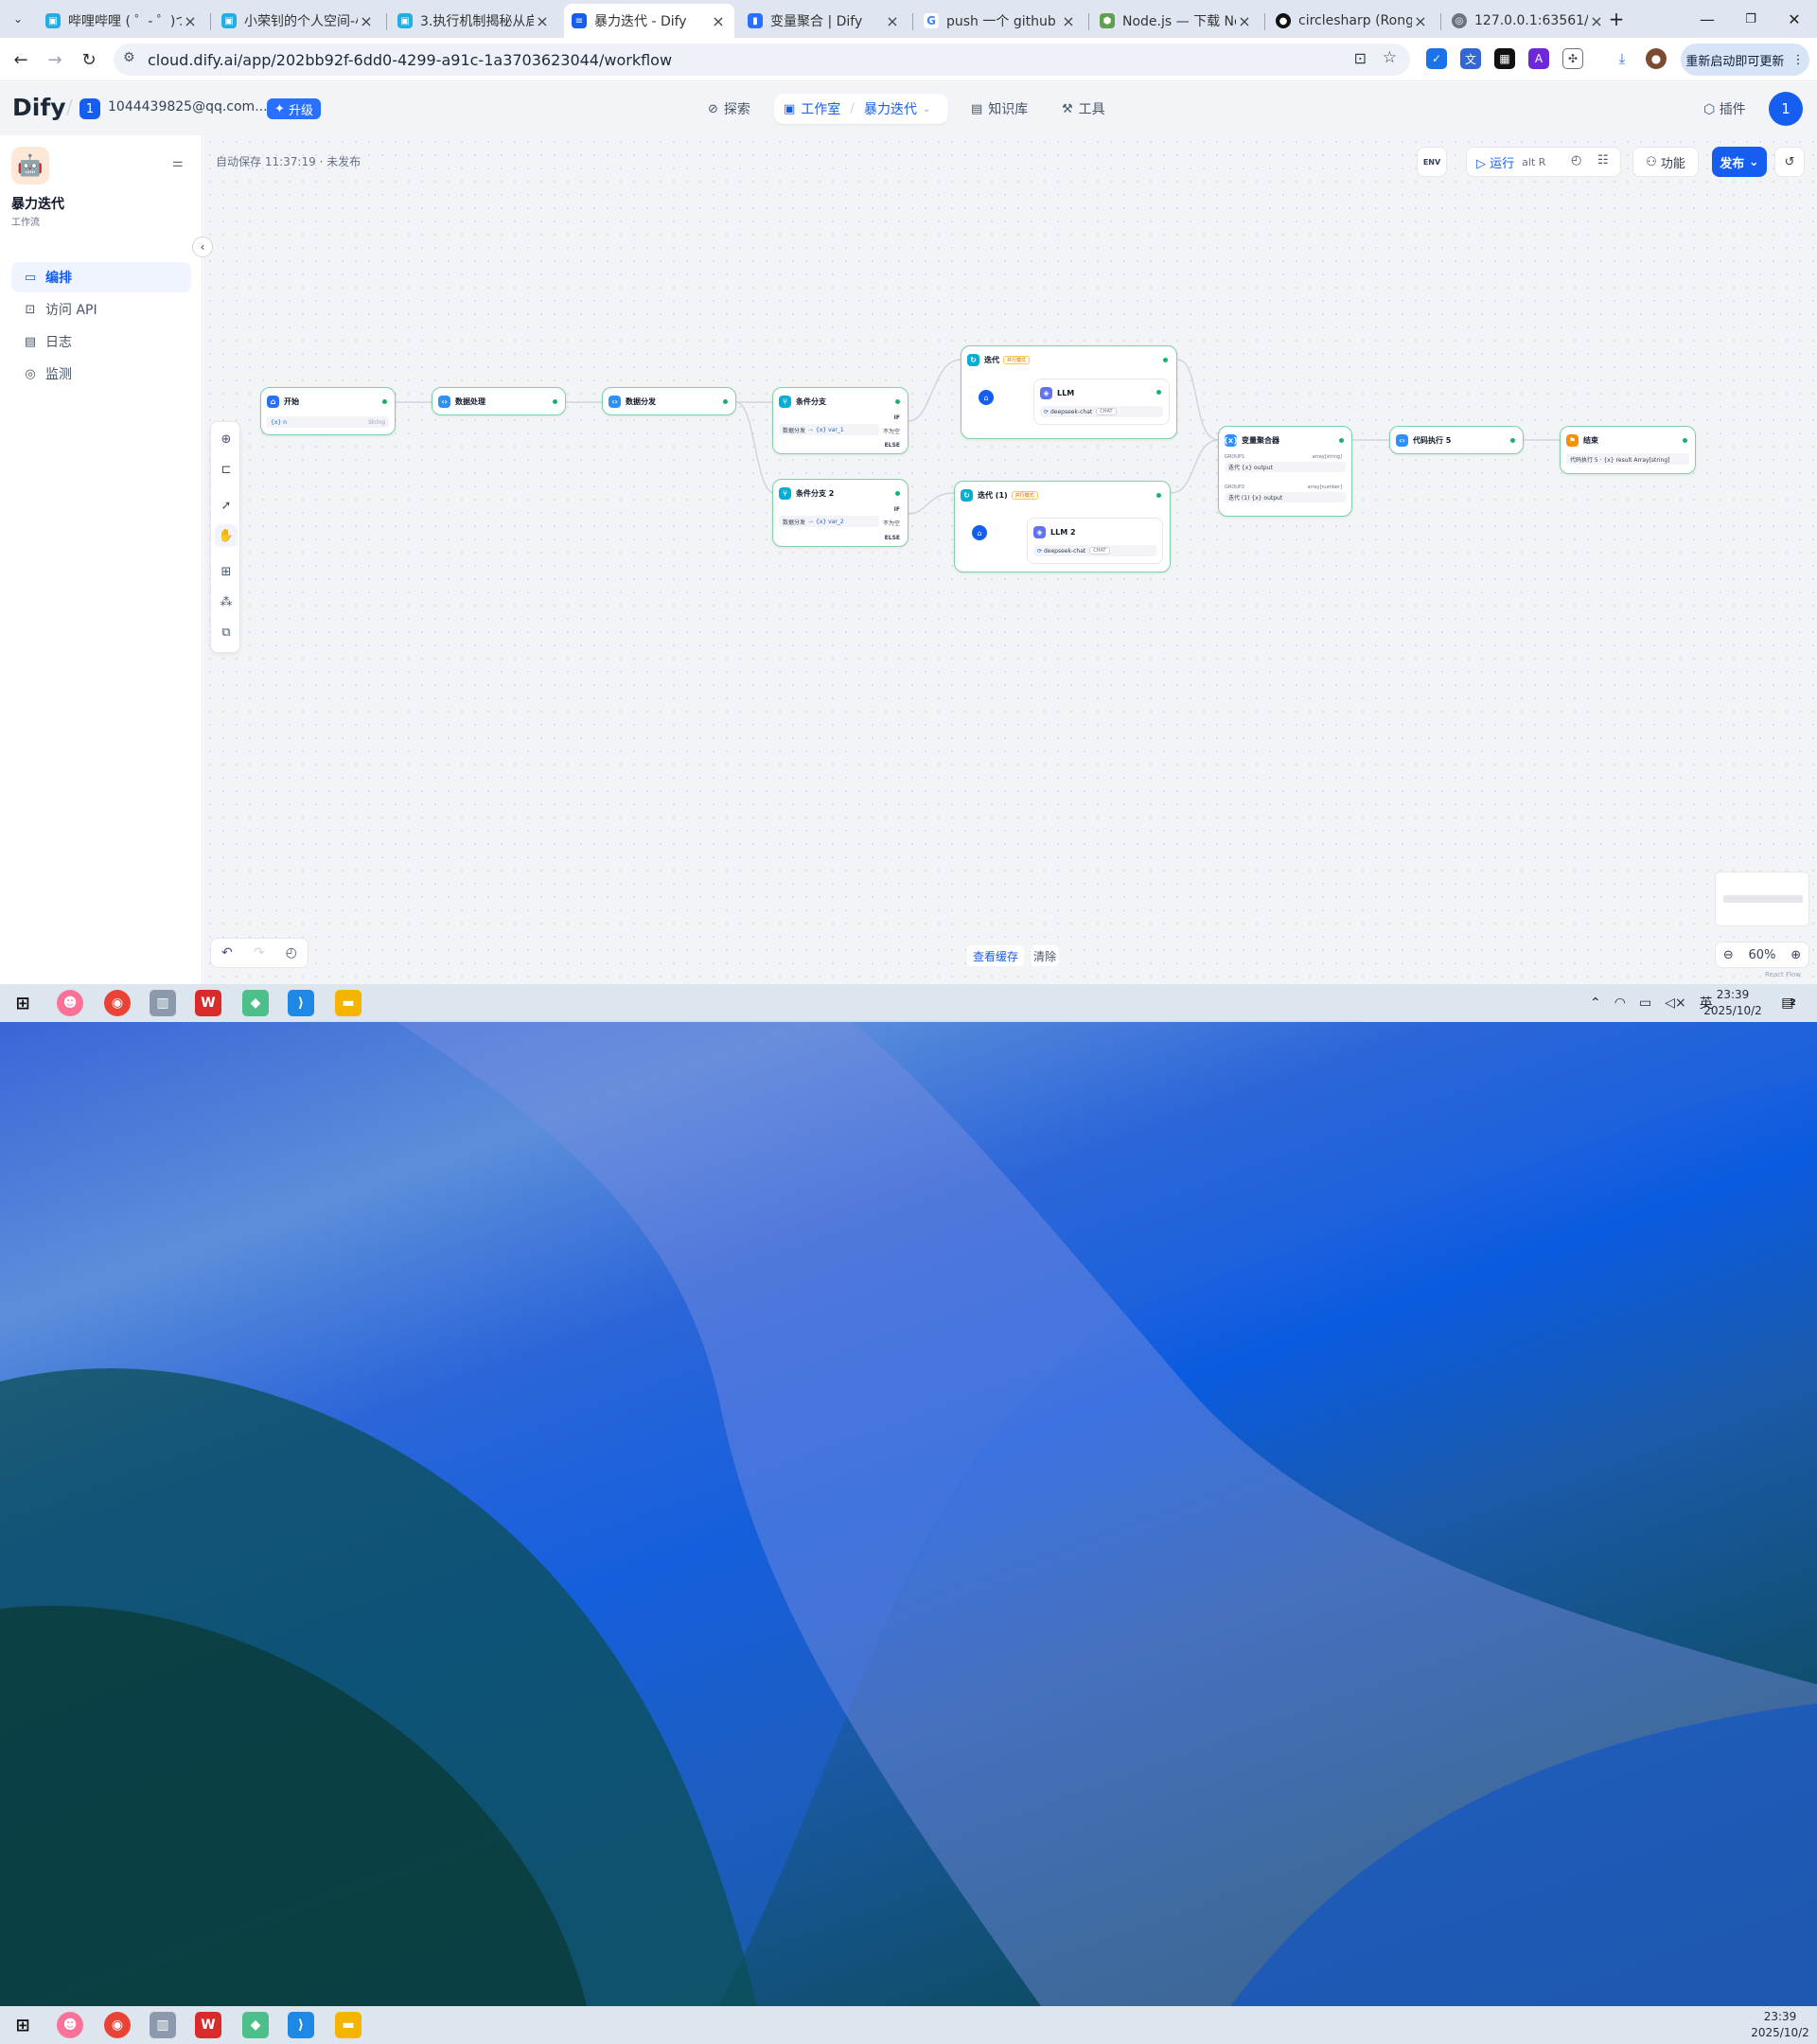 The height and width of the screenshot is (2044, 1817). I want to click on node-split: ‹› 数据分发, so click(669, 401).